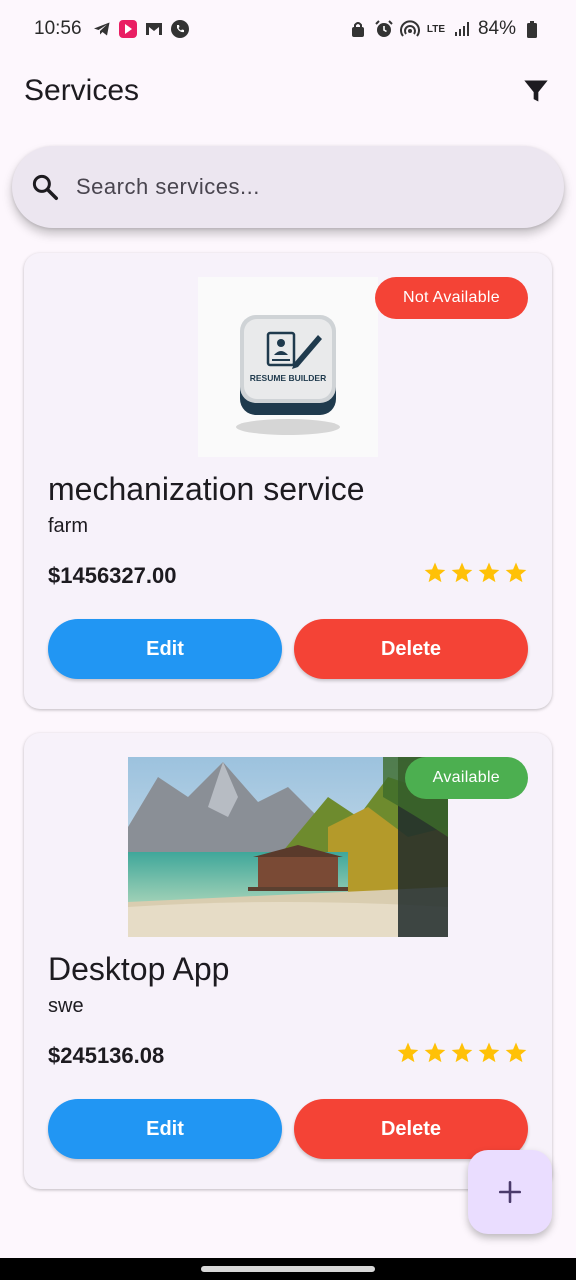 The height and width of the screenshot is (1280, 576). Describe the element at coordinates (532, 29) in the screenshot. I see `battery-icon` at that location.